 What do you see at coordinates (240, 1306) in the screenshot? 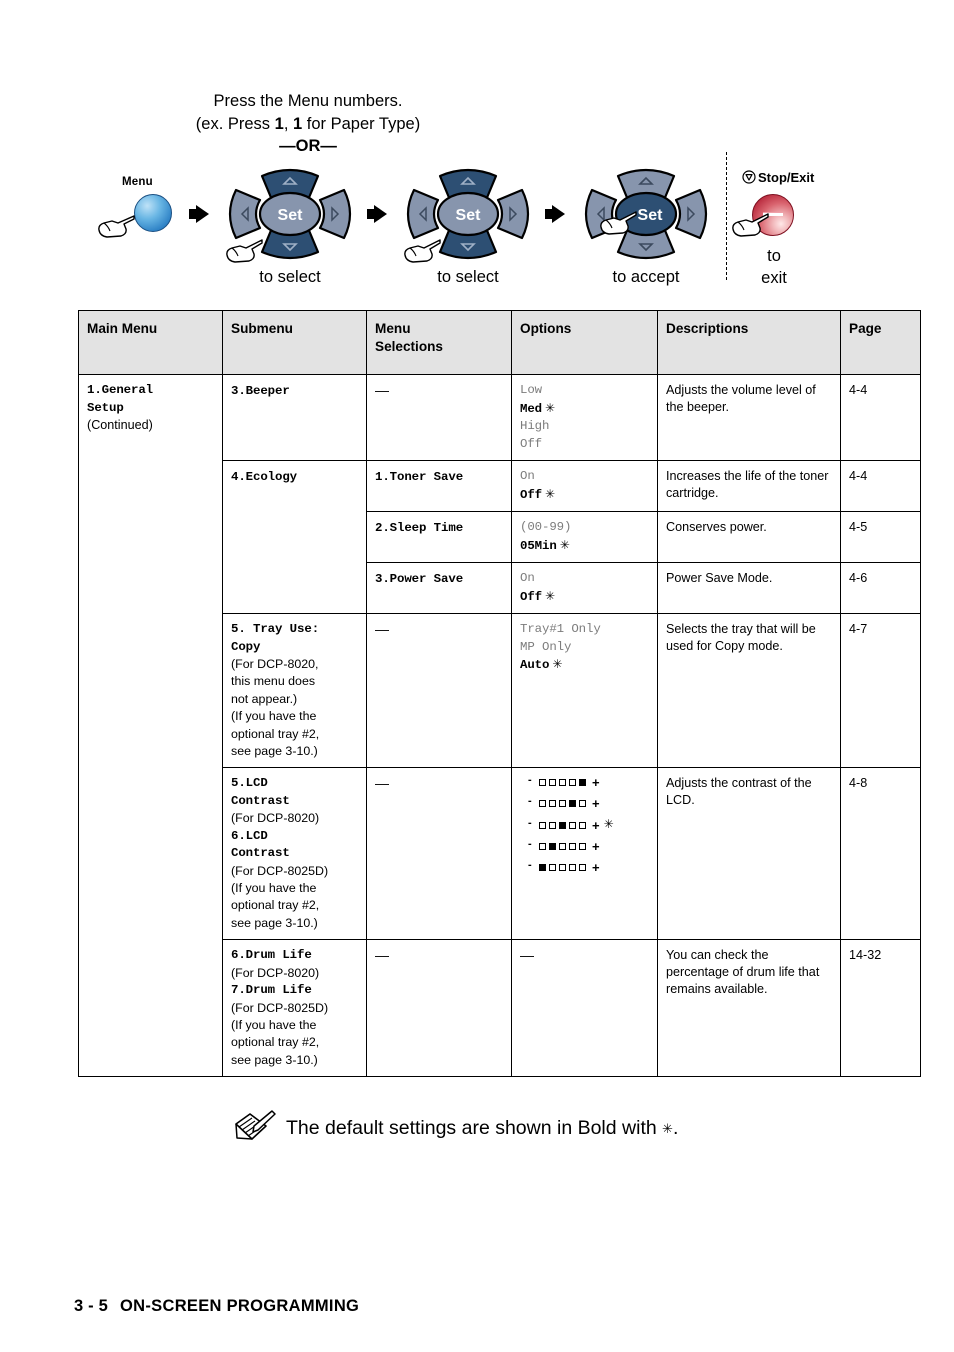
I see `footer-title: ON-SCREEN PROGRAMMING` at bounding box center [240, 1306].